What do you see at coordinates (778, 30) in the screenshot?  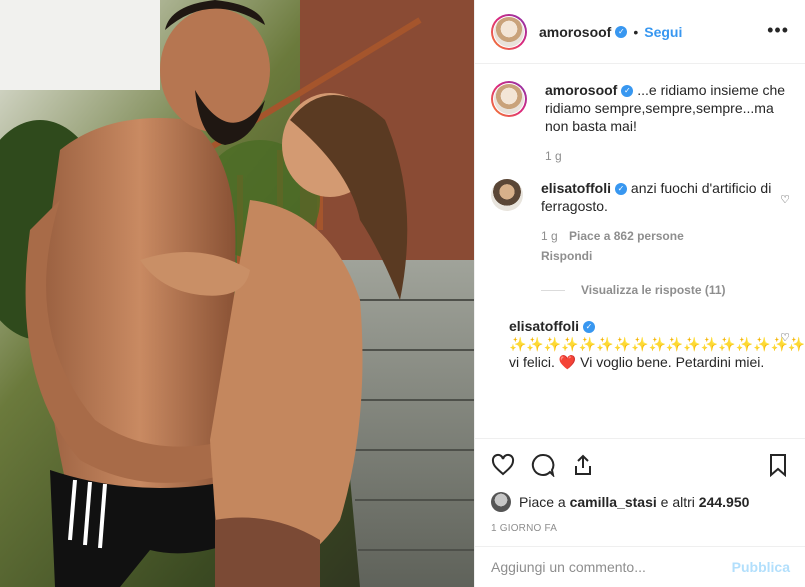 I see `more-options-icon: •••` at bounding box center [778, 30].